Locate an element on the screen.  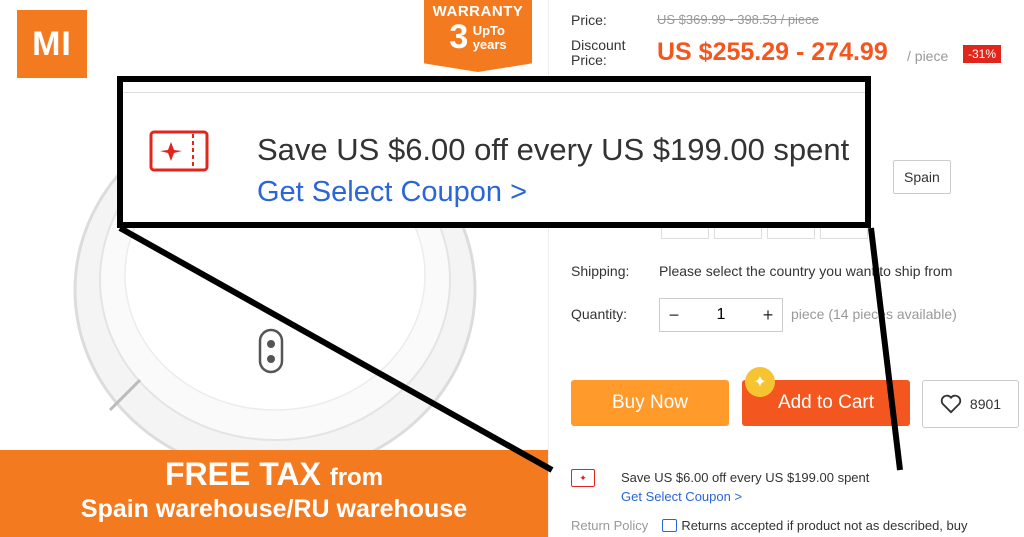
mi-logo: MI is located at coordinates (52, 44).